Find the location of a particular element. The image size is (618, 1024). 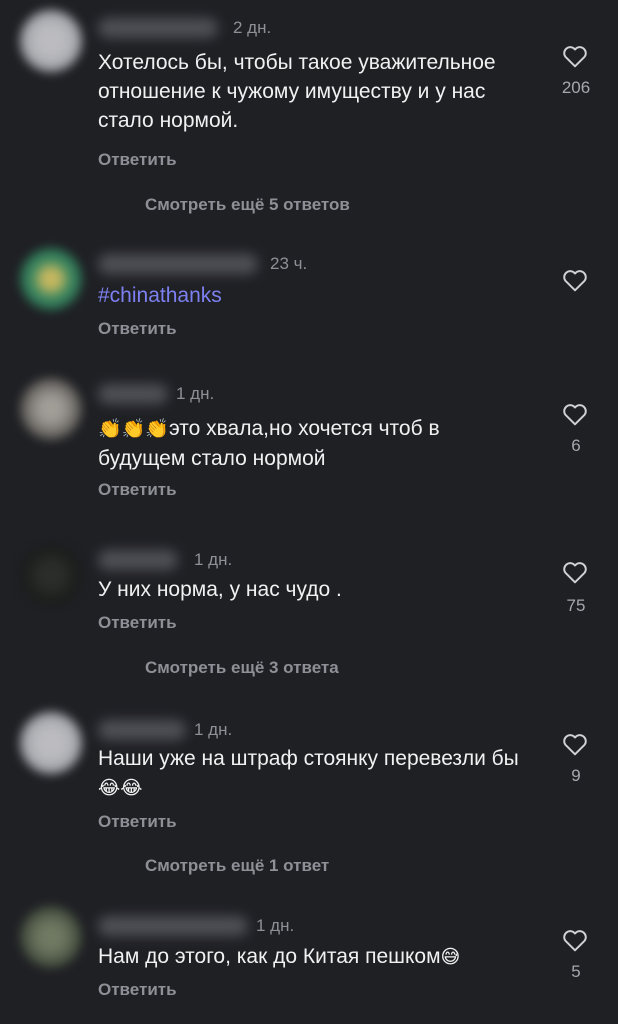

view-more-replies: Смотреть ещё 5 ответов is located at coordinates (247, 205).